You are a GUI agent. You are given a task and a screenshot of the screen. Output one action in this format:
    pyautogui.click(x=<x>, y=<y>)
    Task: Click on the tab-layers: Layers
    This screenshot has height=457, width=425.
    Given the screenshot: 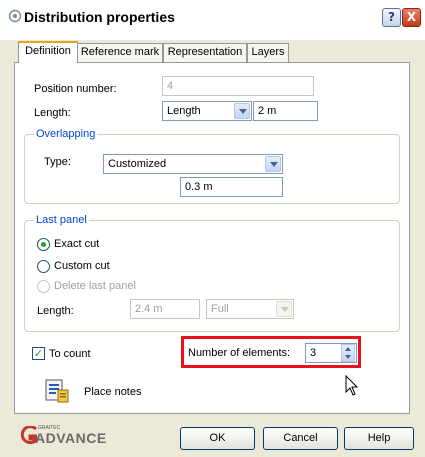 What is the action you would take?
    pyautogui.click(x=268, y=52)
    